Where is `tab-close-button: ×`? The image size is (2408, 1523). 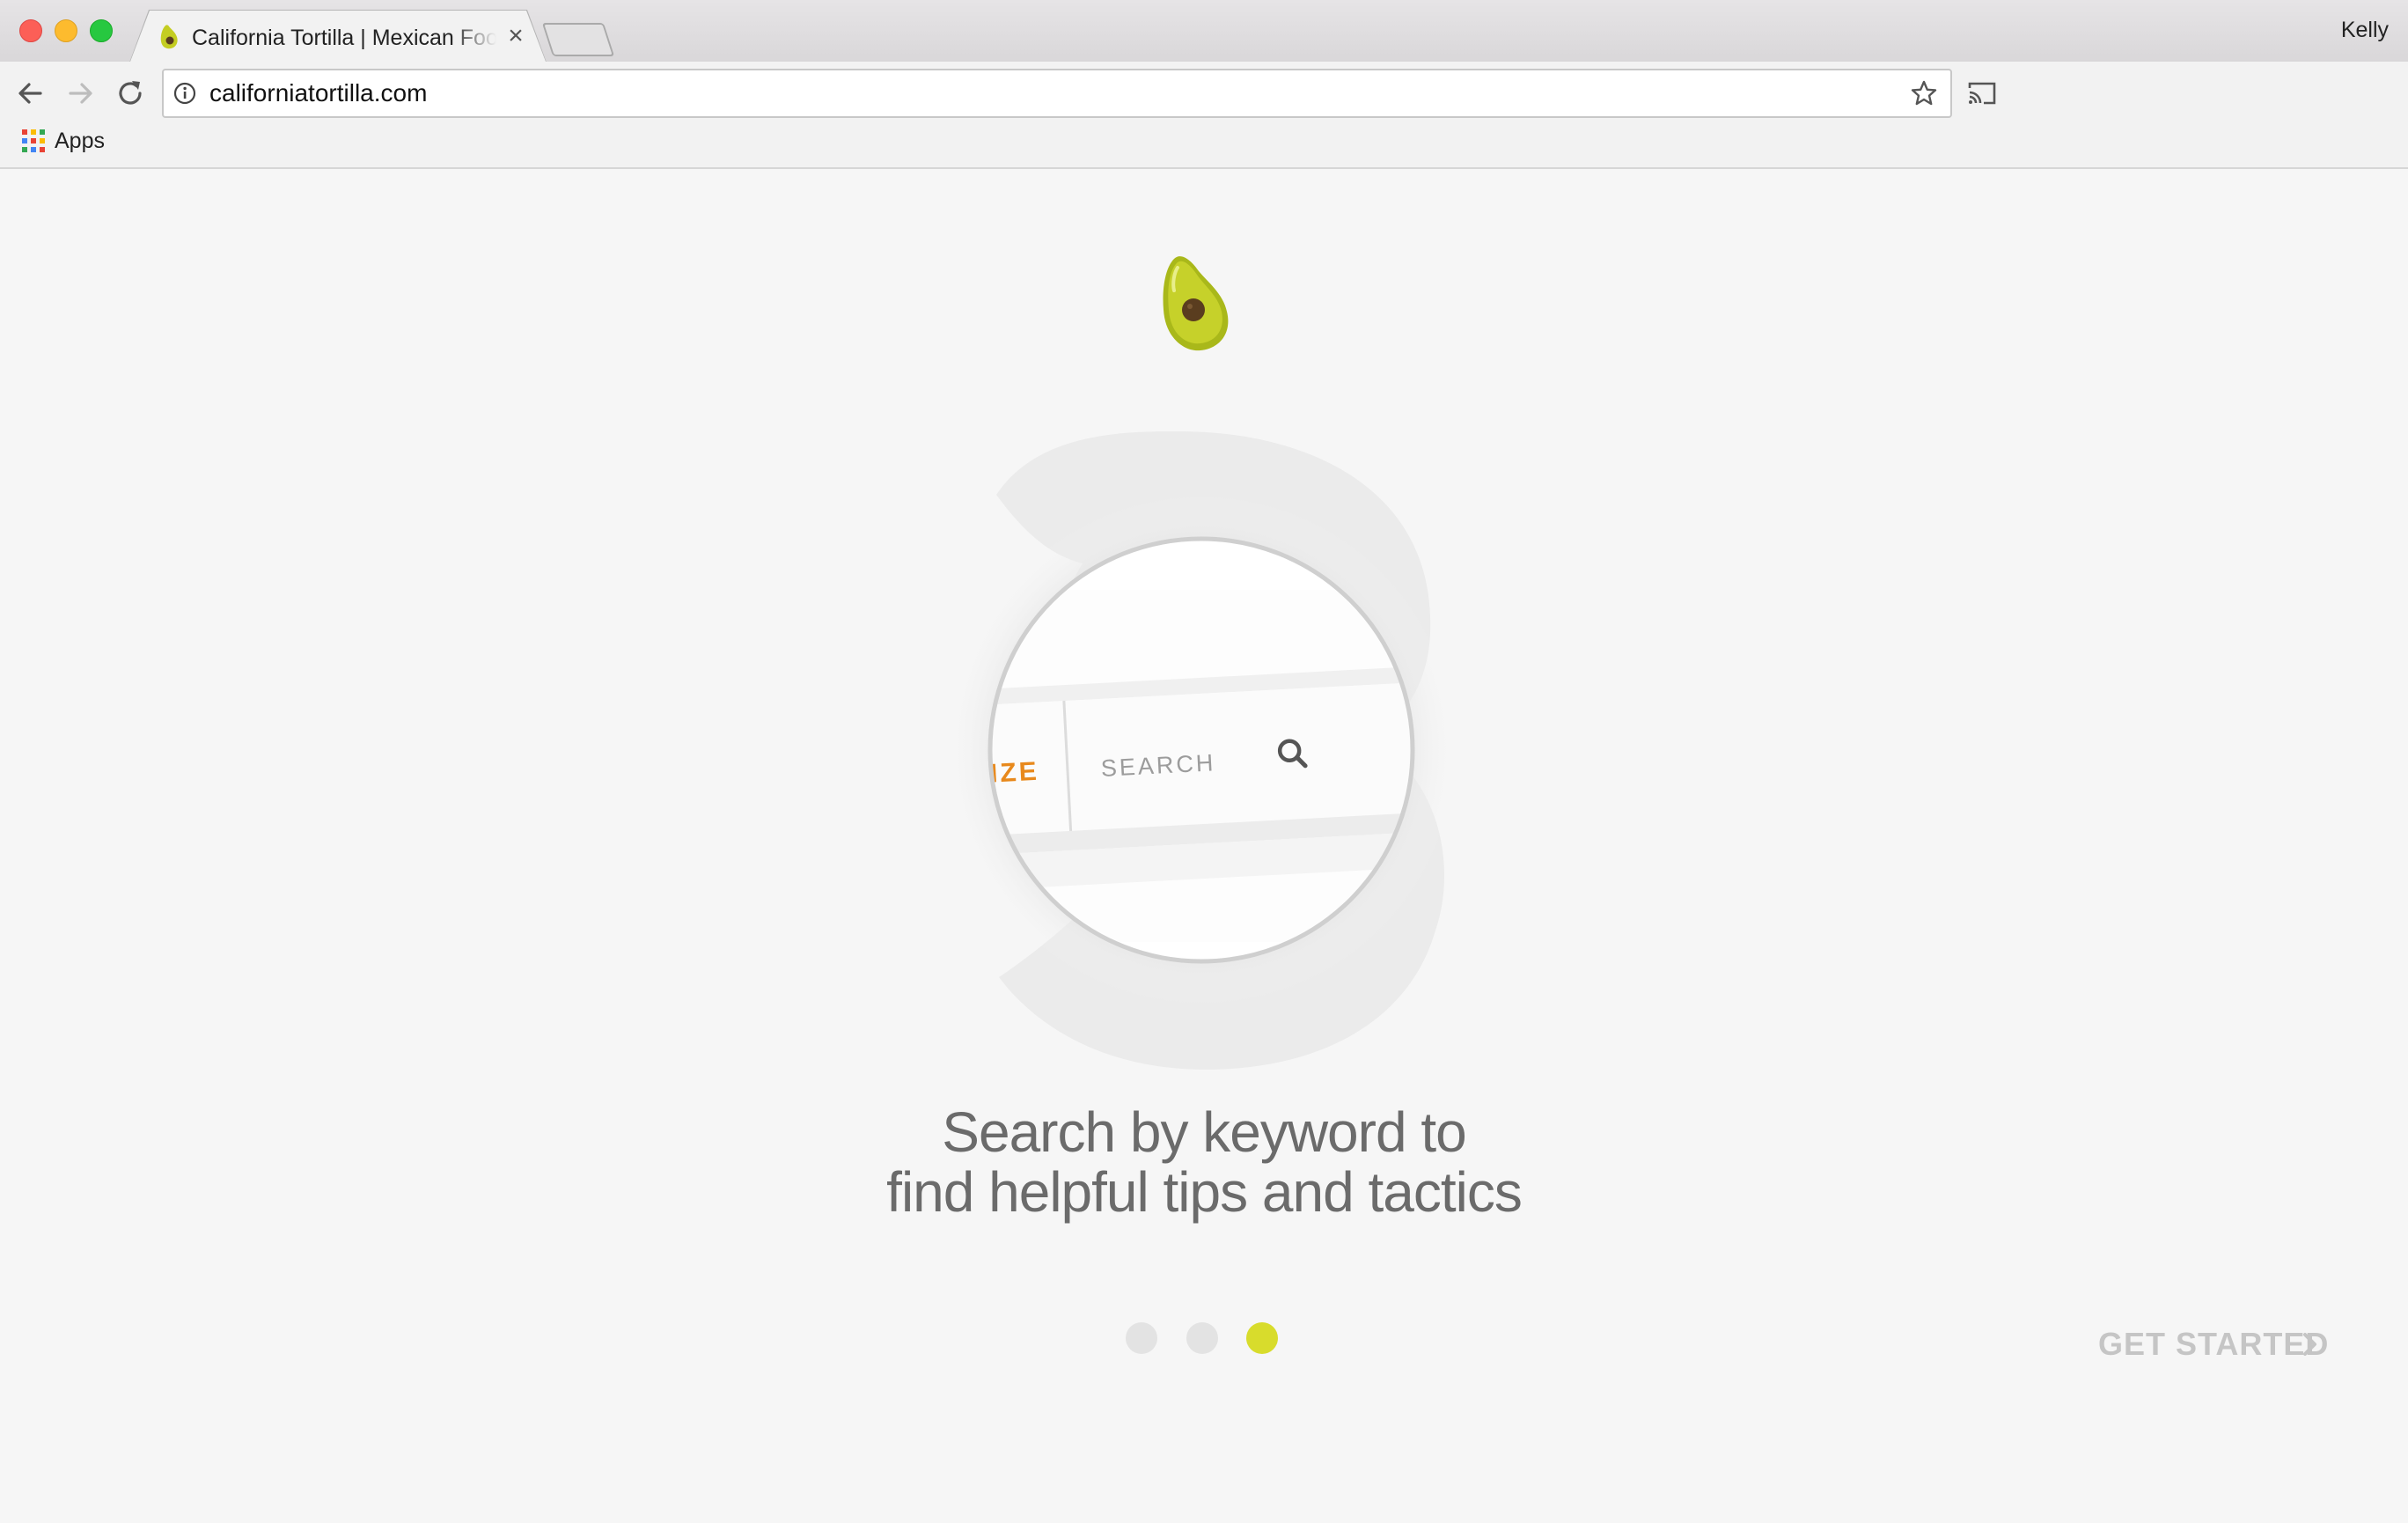 tab-close-button: × is located at coordinates (515, 36).